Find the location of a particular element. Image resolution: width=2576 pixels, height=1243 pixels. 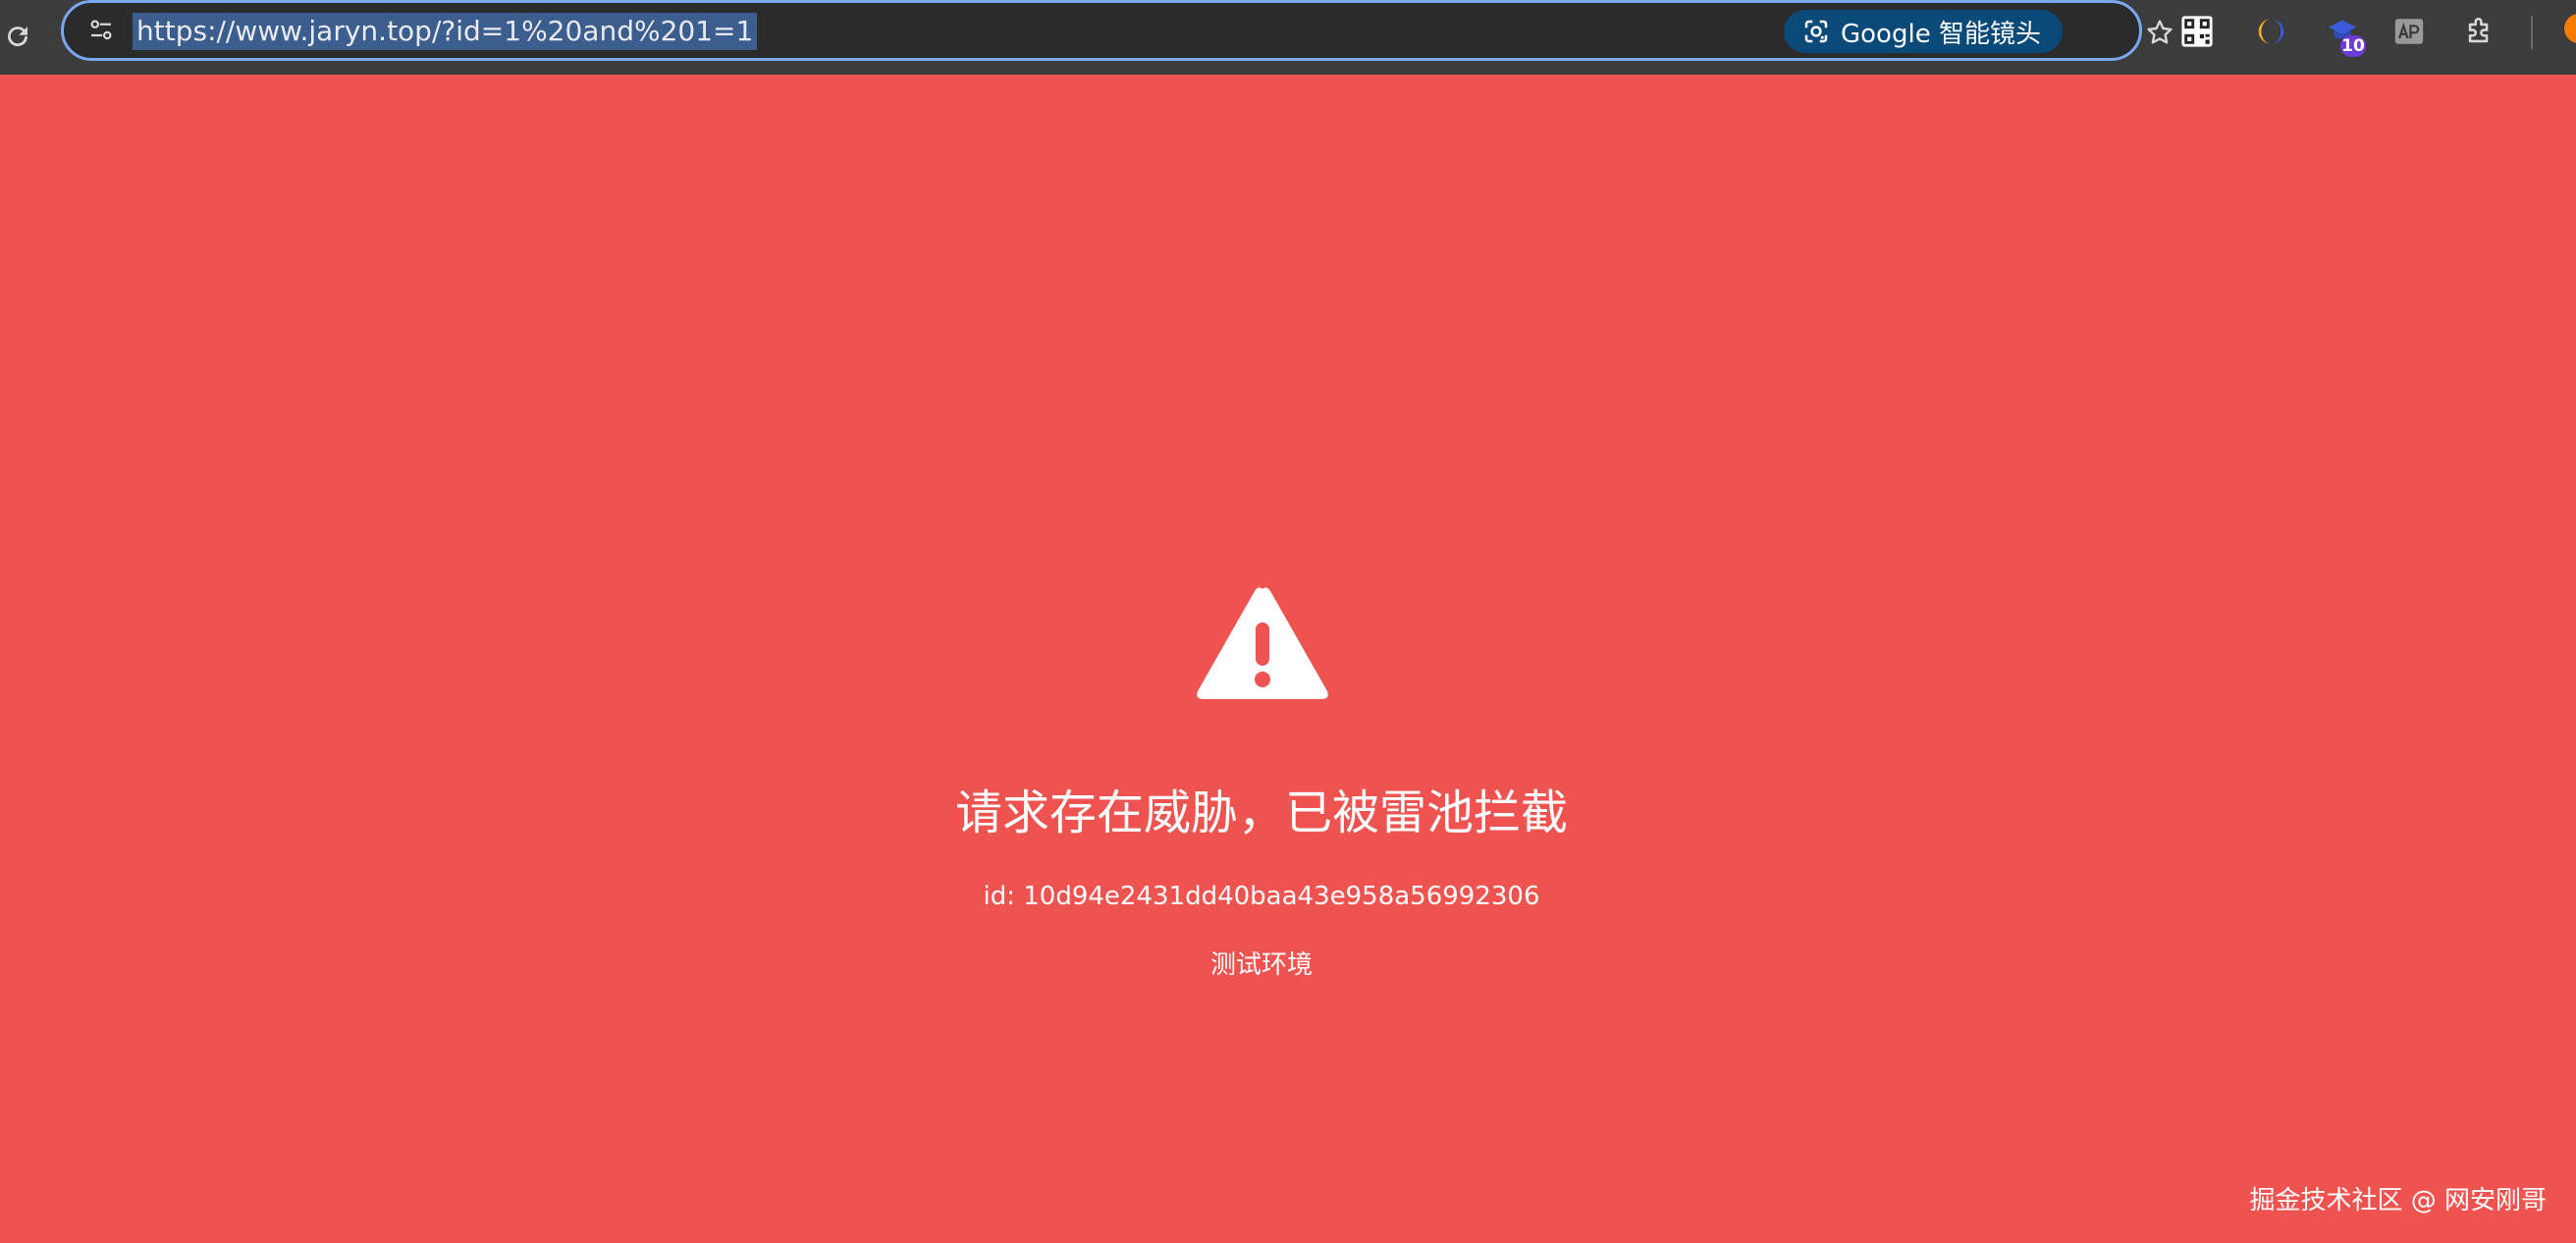

request-id: id: 10d94e2431dd40baa43e958a56992306 is located at coordinates (1261, 897).